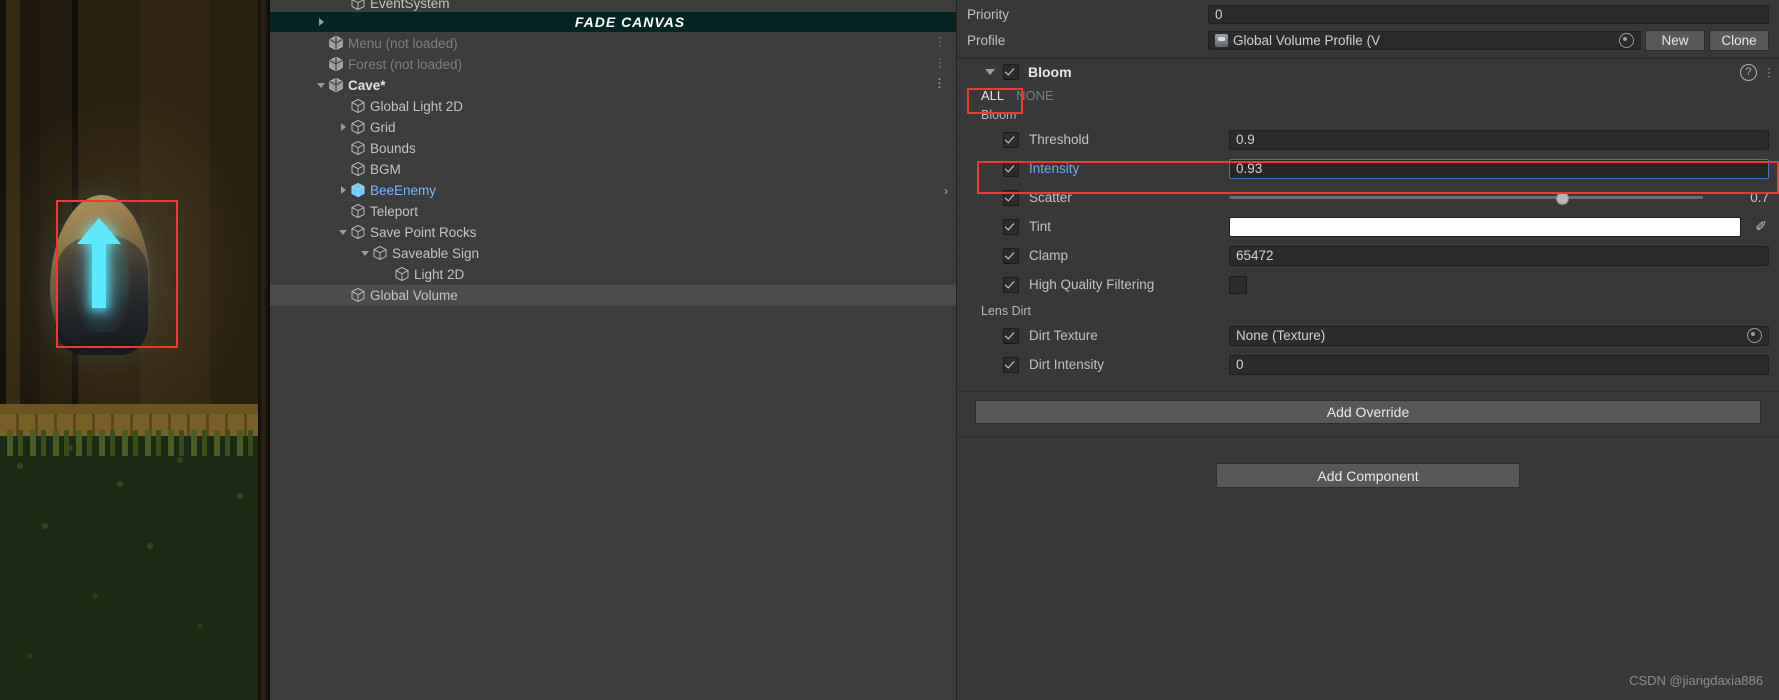 The height and width of the screenshot is (700, 1779). I want to click on hierarchy-row-bounds: Bounds, so click(613, 148).